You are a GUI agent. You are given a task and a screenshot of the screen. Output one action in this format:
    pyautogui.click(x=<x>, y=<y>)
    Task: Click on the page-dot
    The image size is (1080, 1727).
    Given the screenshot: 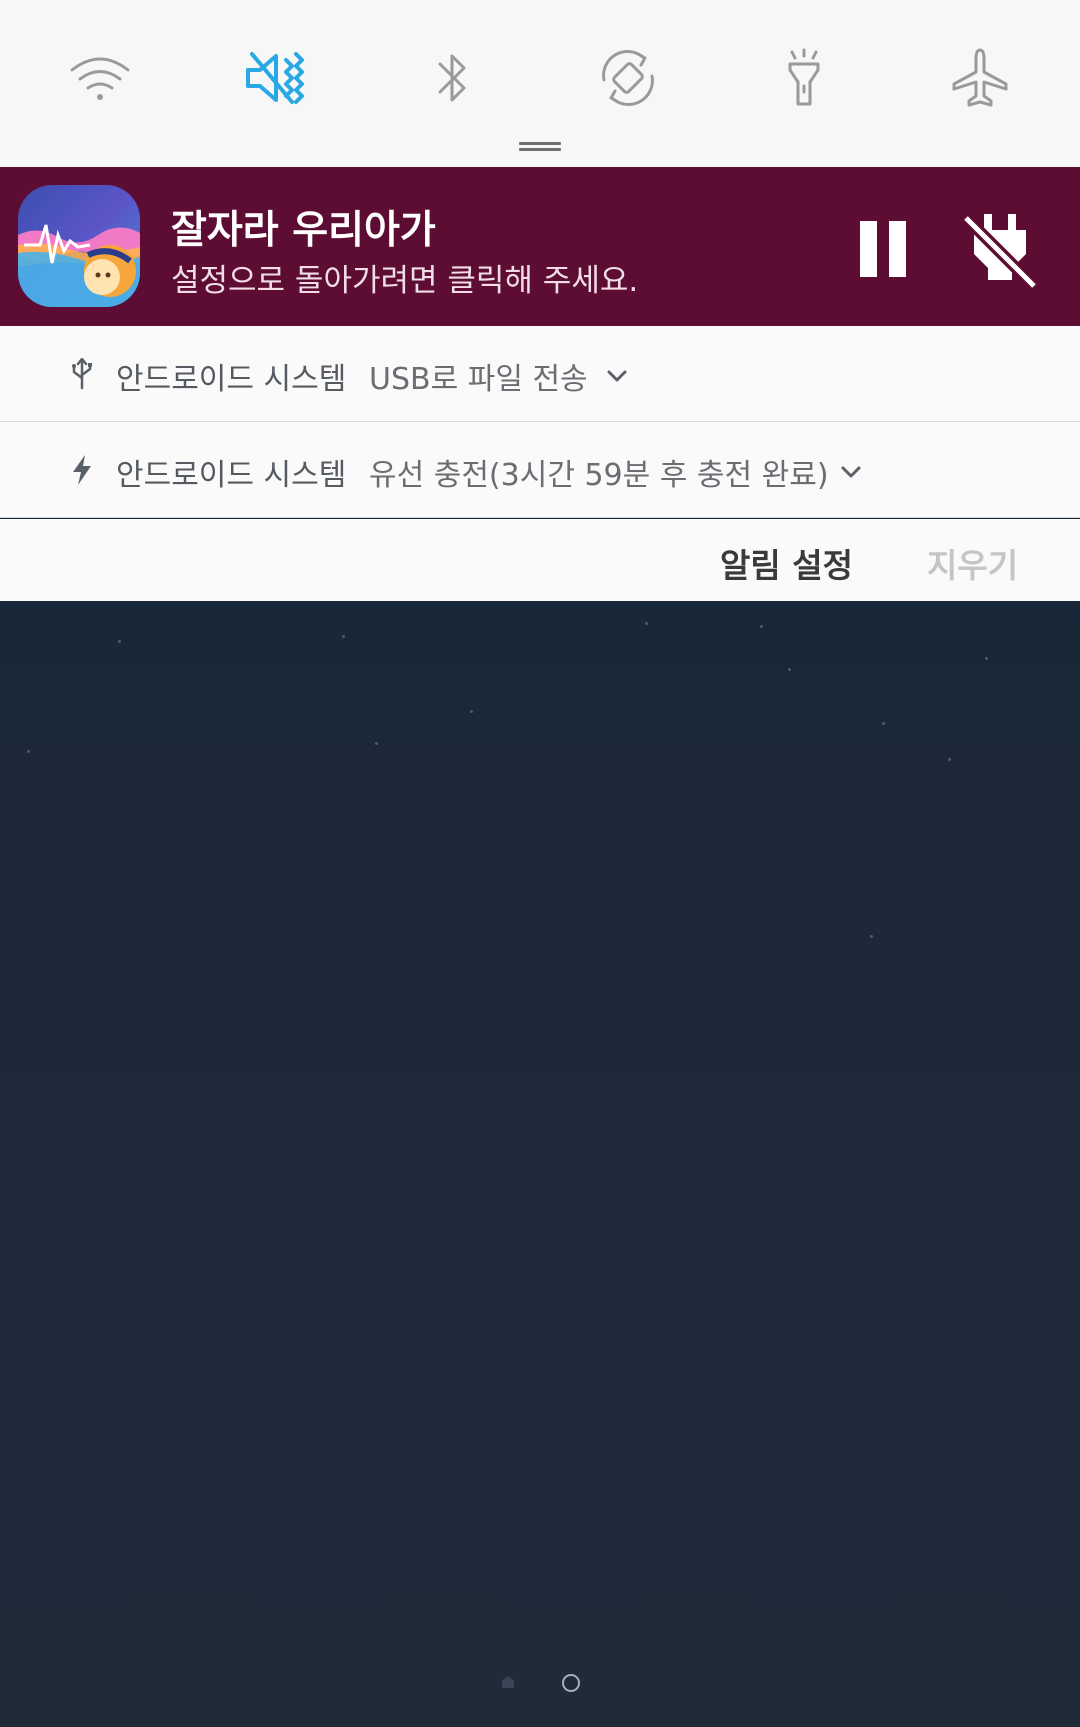 What is the action you would take?
    pyautogui.click(x=571, y=1683)
    